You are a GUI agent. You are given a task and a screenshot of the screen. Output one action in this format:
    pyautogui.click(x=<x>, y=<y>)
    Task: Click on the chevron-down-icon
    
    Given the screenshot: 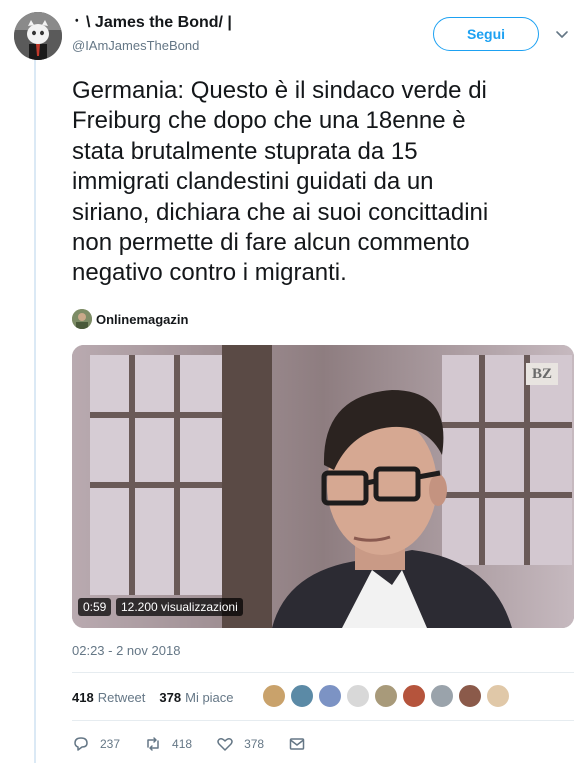 What is the action you would take?
    pyautogui.click(x=562, y=34)
    